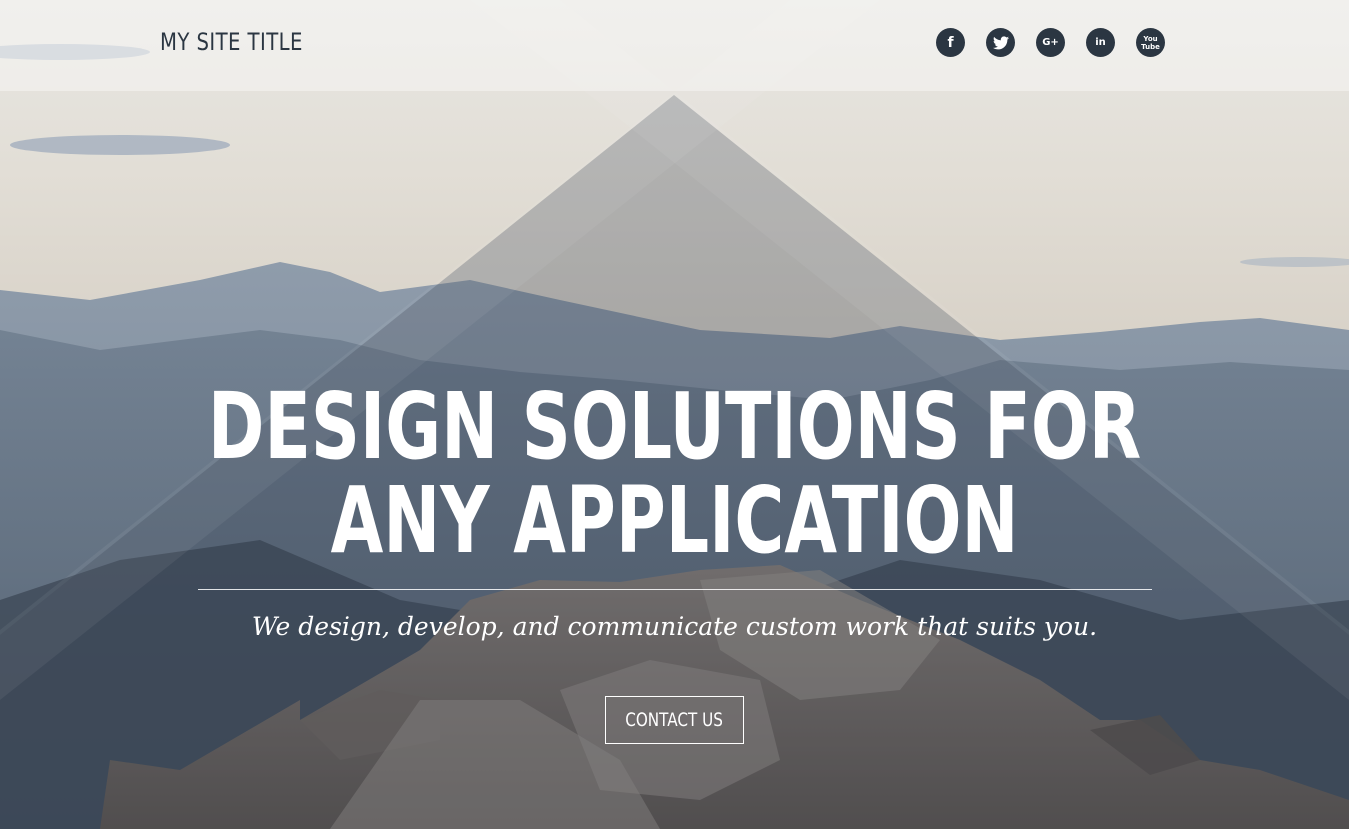  What do you see at coordinates (231, 42) in the screenshot?
I see `site-title: MY SITE TITLE` at bounding box center [231, 42].